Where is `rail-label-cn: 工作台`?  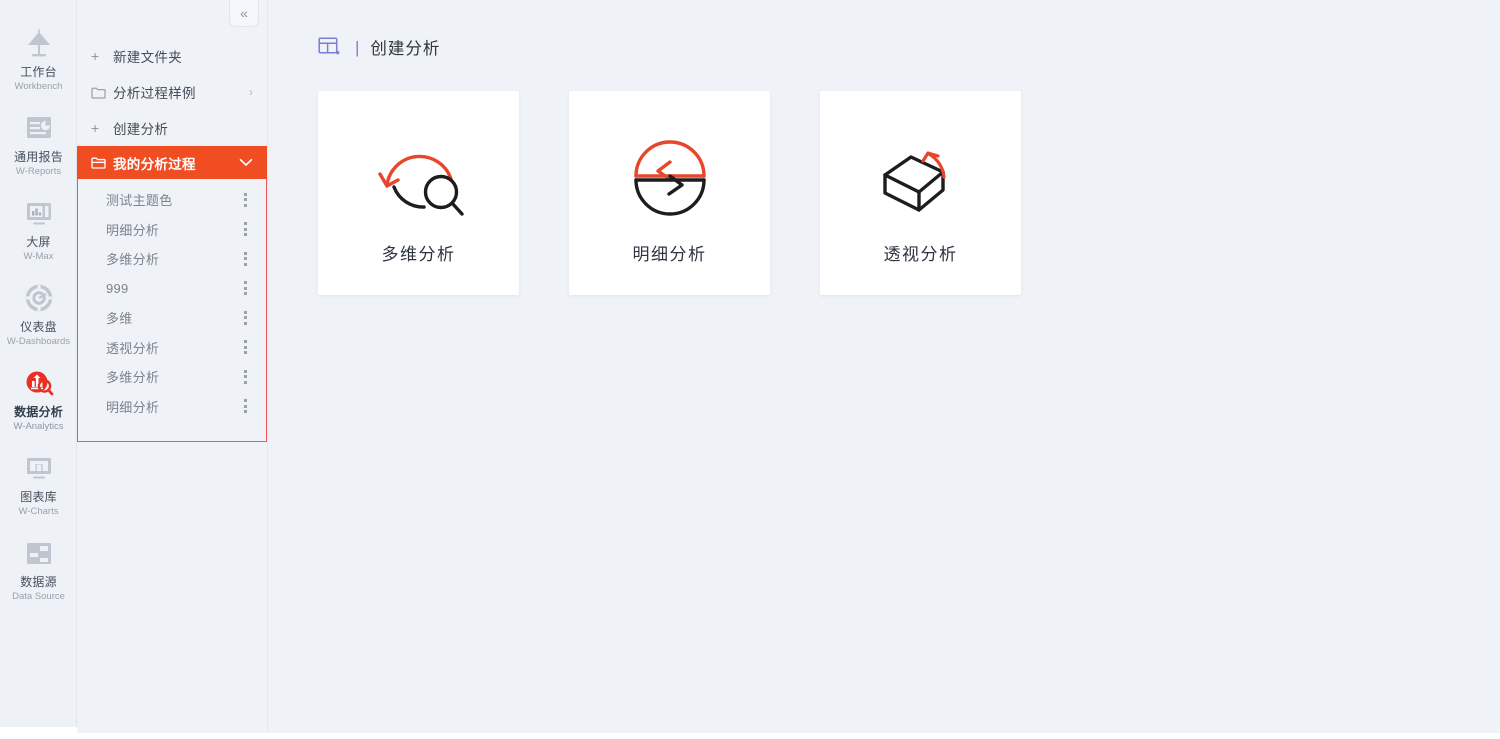 rail-label-cn: 工作台 is located at coordinates (38, 72).